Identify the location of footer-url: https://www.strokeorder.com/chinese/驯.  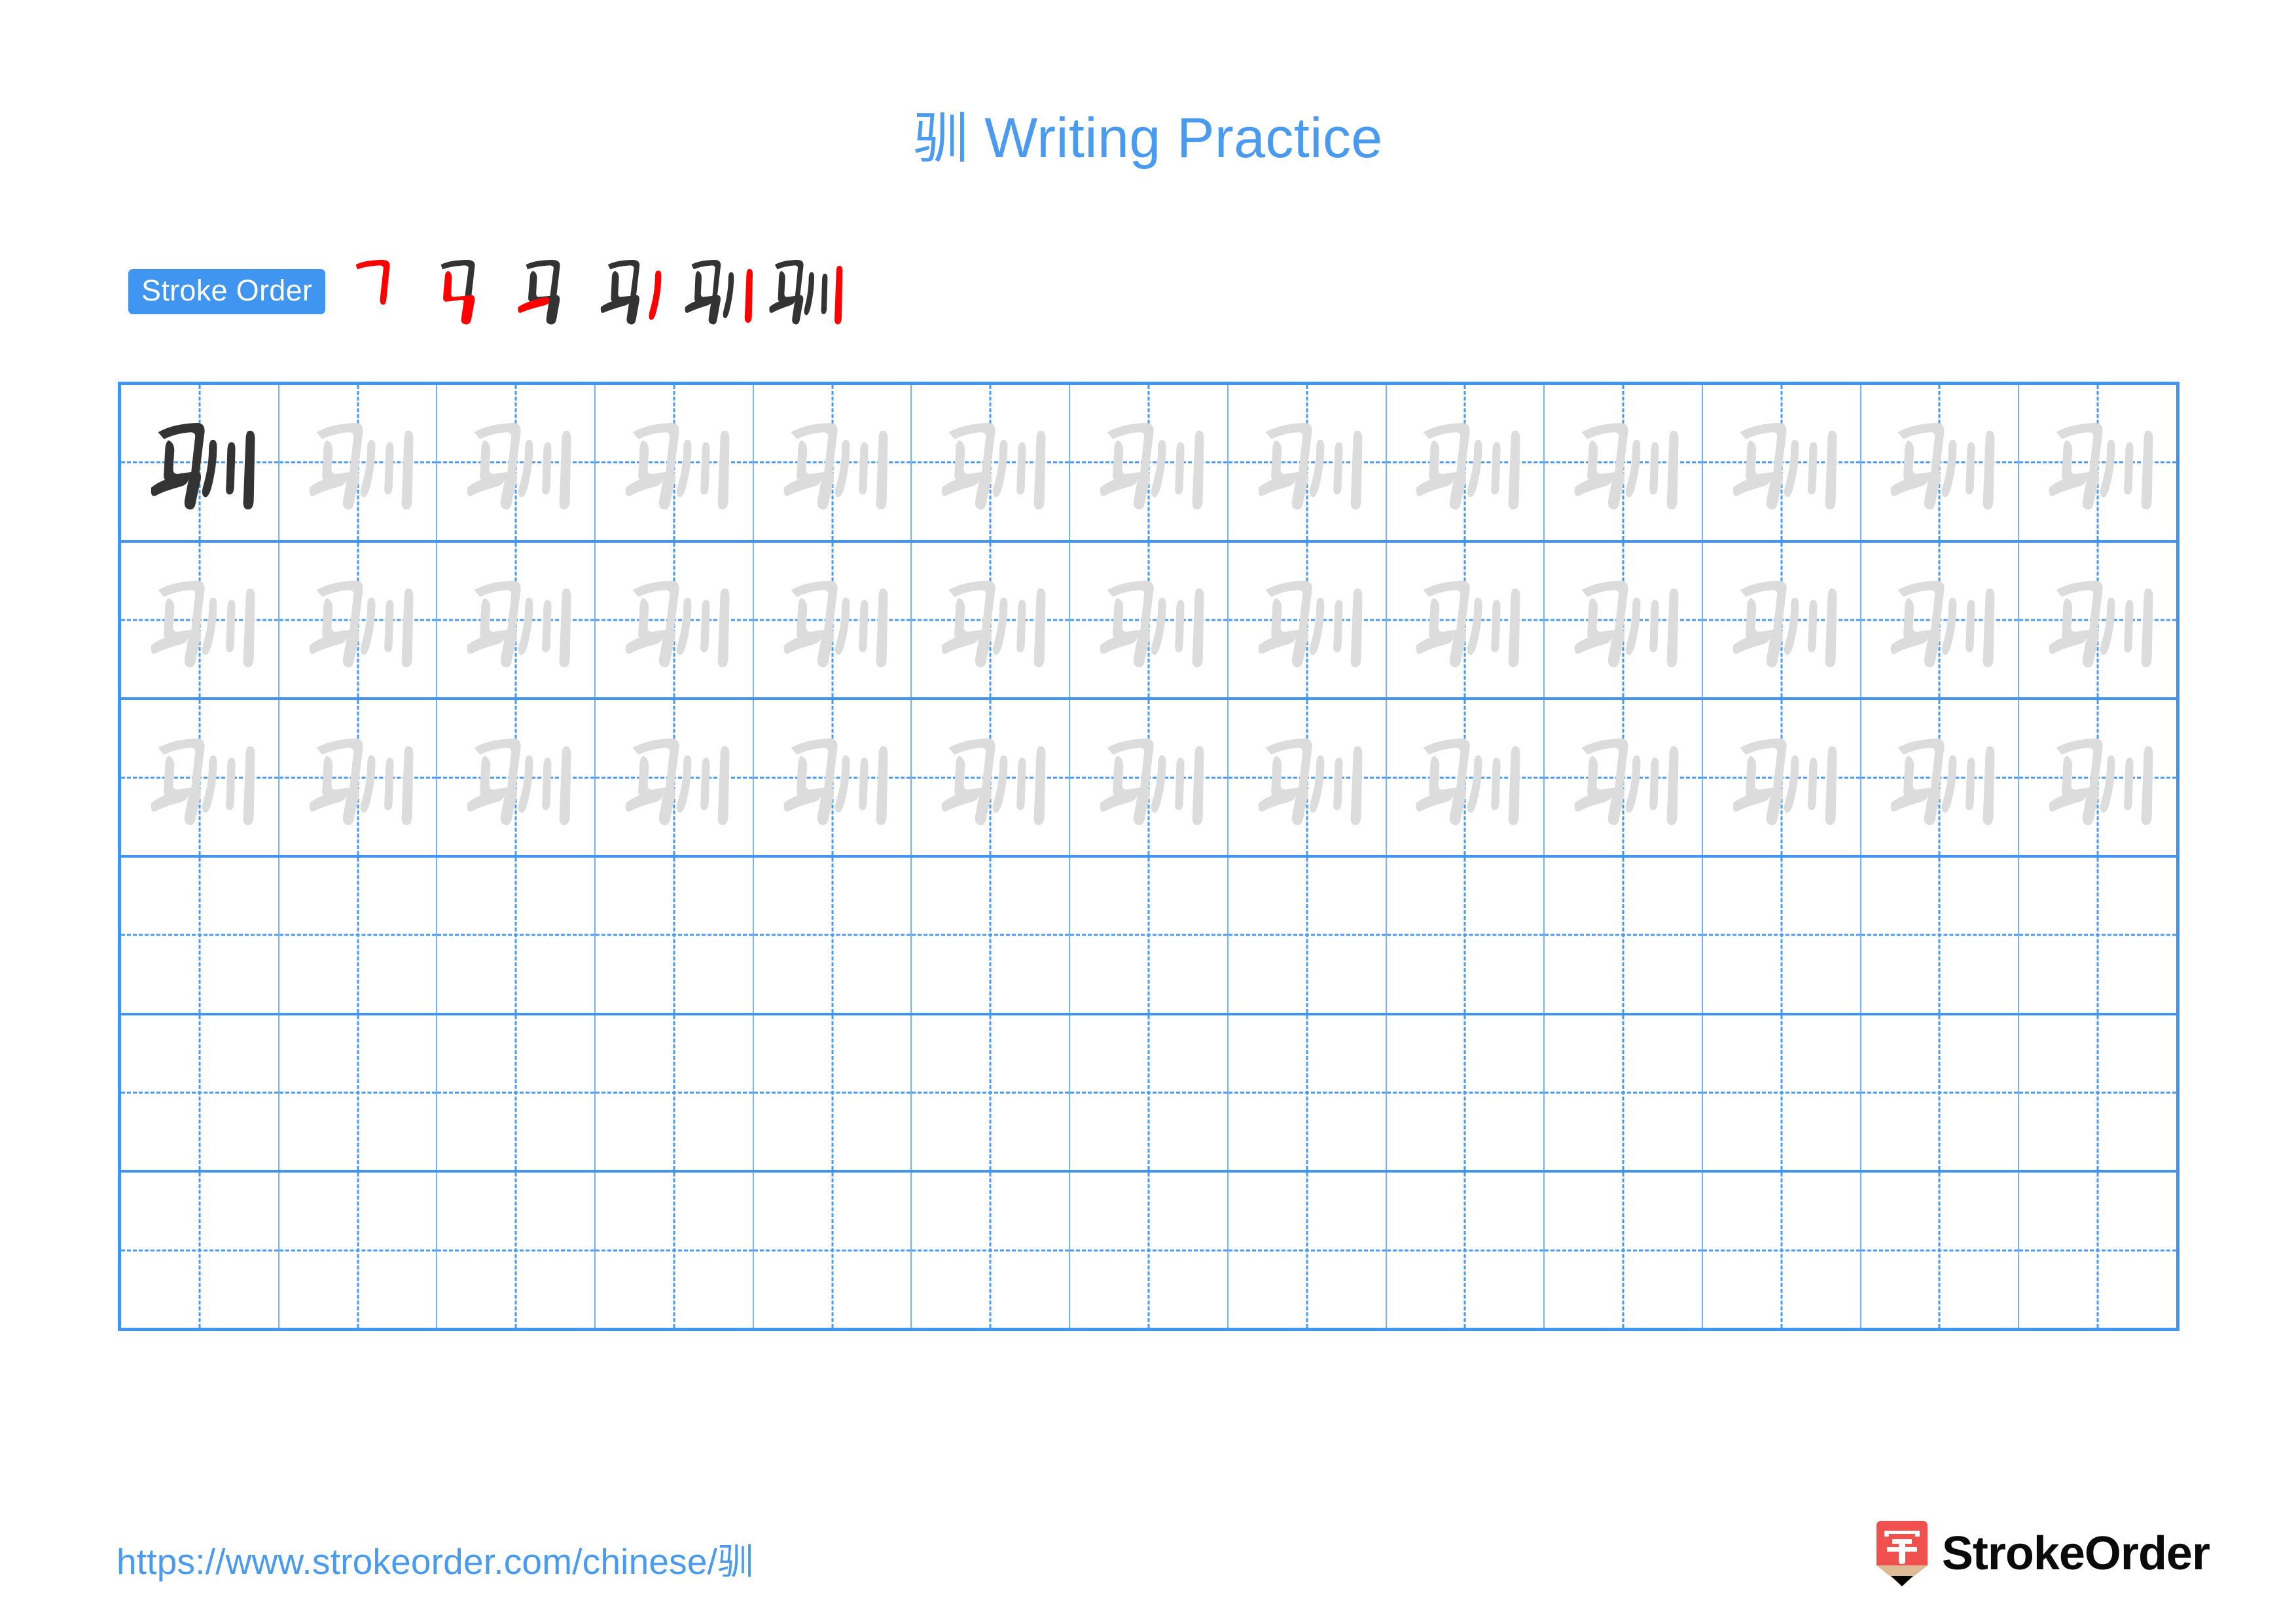
(435, 1558).